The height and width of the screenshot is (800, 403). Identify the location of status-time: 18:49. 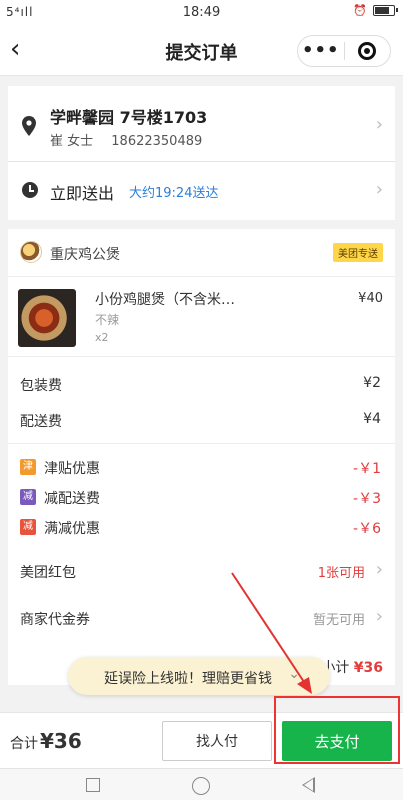
(201, 12).